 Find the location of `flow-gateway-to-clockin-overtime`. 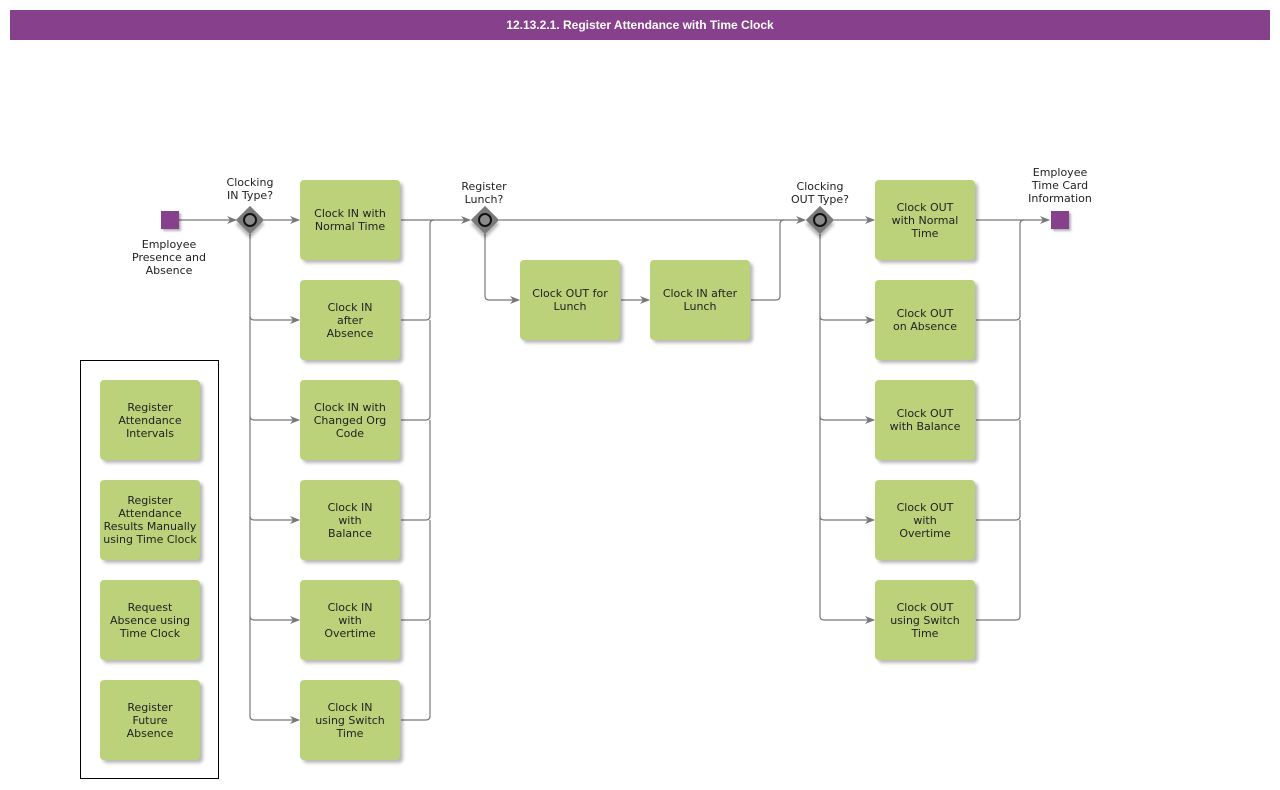

flow-gateway-to-clockin-overtime is located at coordinates (274, 570).